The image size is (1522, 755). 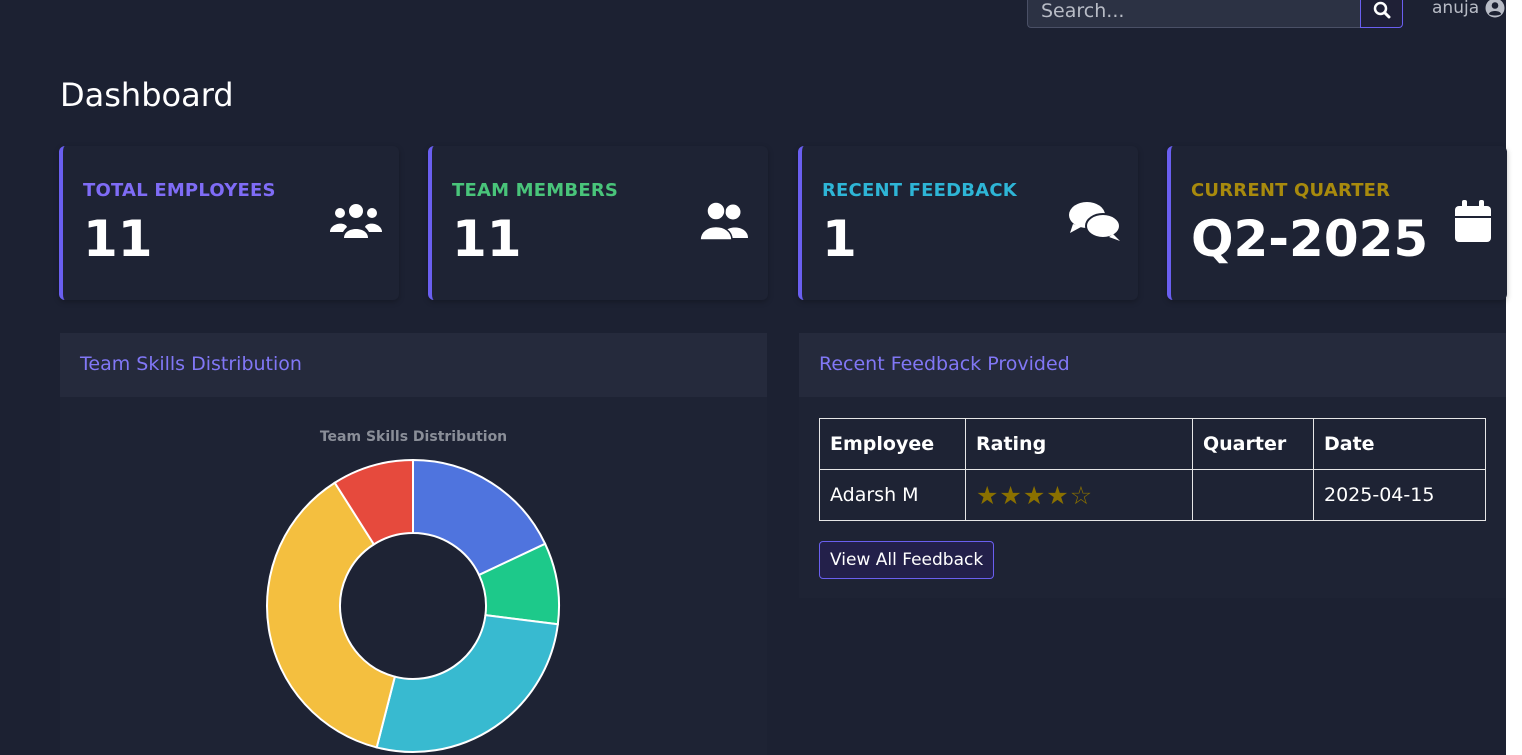 What do you see at coordinates (1310, 239) in the screenshot?
I see `card-value: Q2-2025` at bounding box center [1310, 239].